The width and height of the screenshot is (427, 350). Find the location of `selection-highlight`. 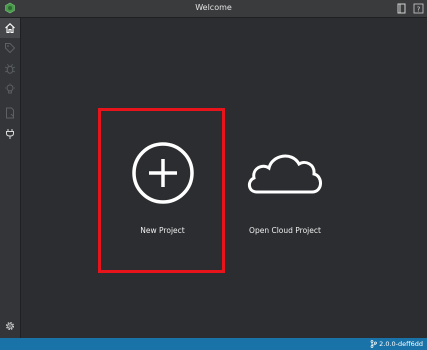

selection-highlight is located at coordinates (161, 190).